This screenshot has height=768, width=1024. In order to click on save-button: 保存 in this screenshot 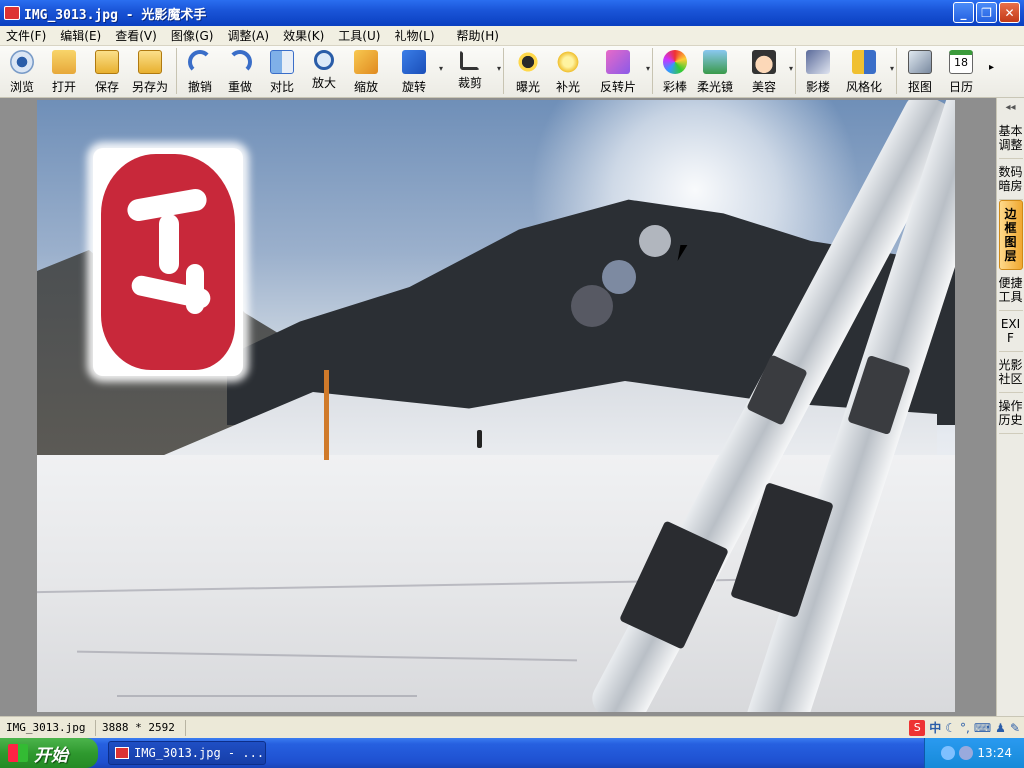, I will do `click(107, 71)`.